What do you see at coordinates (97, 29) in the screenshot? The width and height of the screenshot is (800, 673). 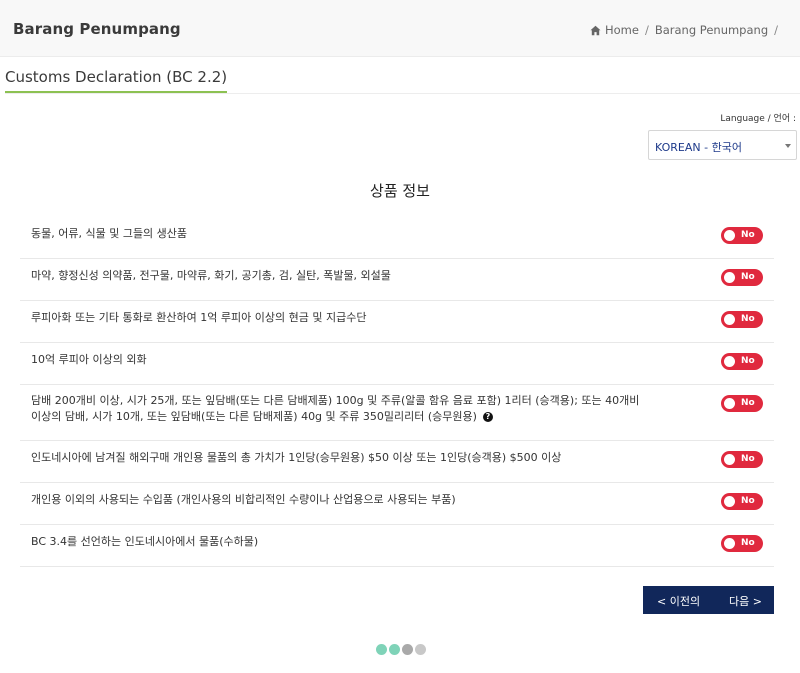 I see `app-title: Barang Penumpang` at bounding box center [97, 29].